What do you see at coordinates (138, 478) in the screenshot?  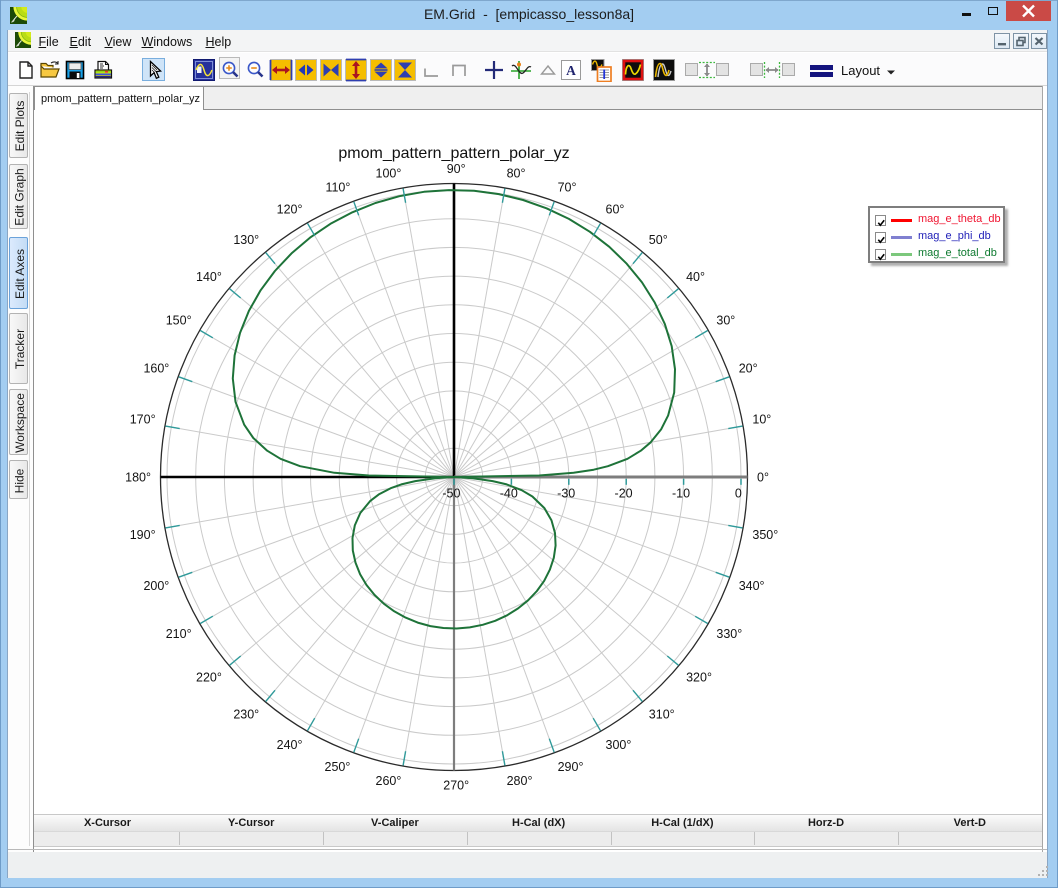 I see `svg-text: 180°` at bounding box center [138, 478].